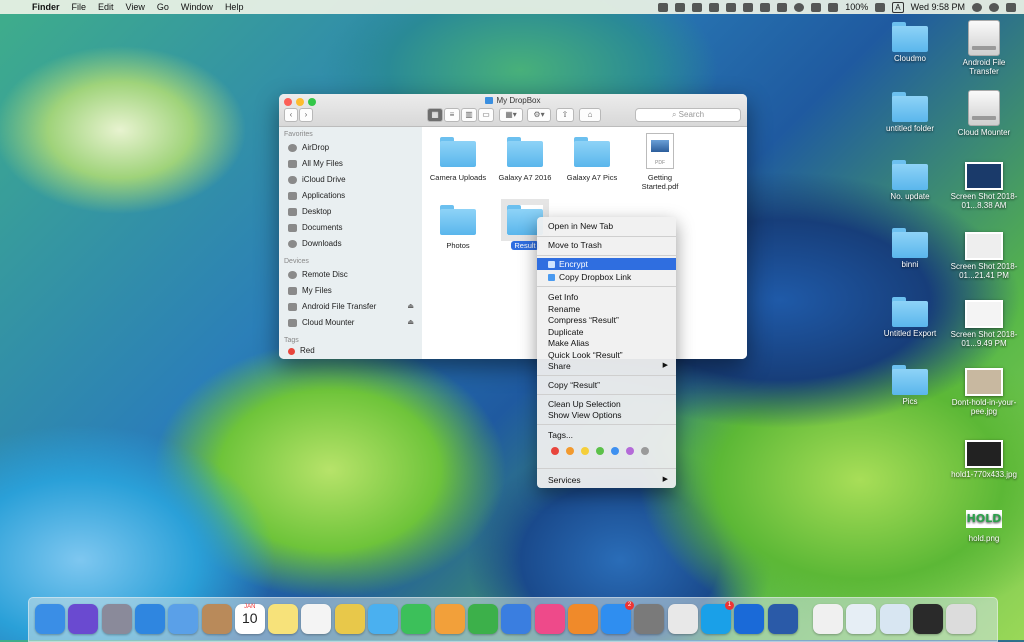 The image size is (1024, 642). I want to click on menu-item-open-new-tab: Open in New Tab, so click(606, 226).